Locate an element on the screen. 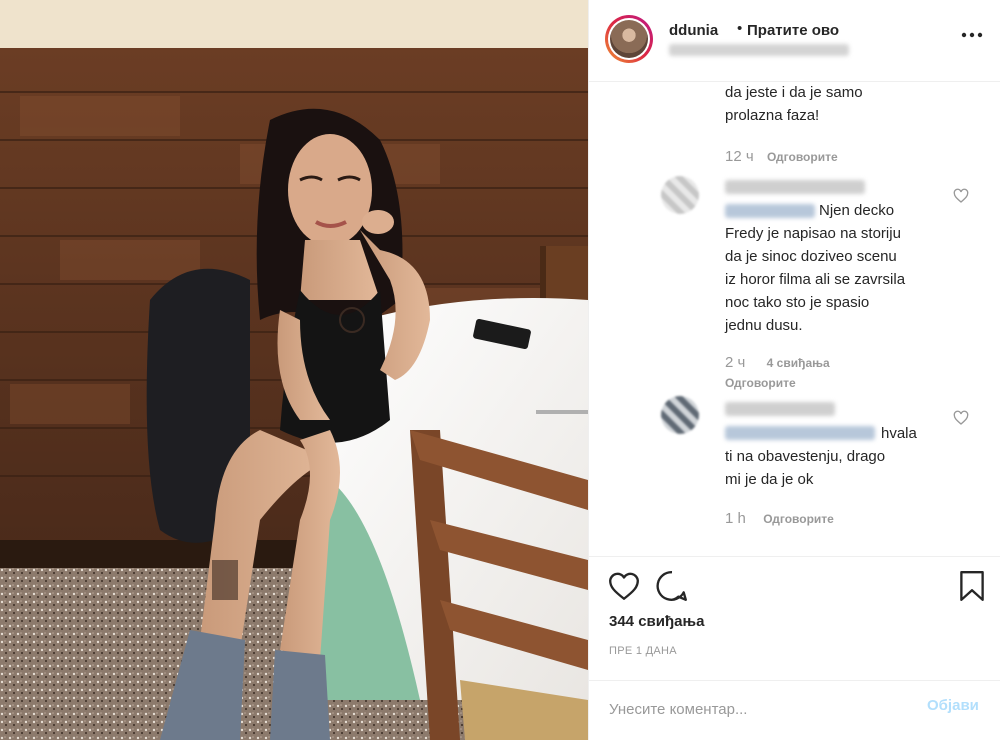 Image resolution: width=1000 pixels, height=740 pixels. likes-count: 344 свиђања is located at coordinates (656, 621).